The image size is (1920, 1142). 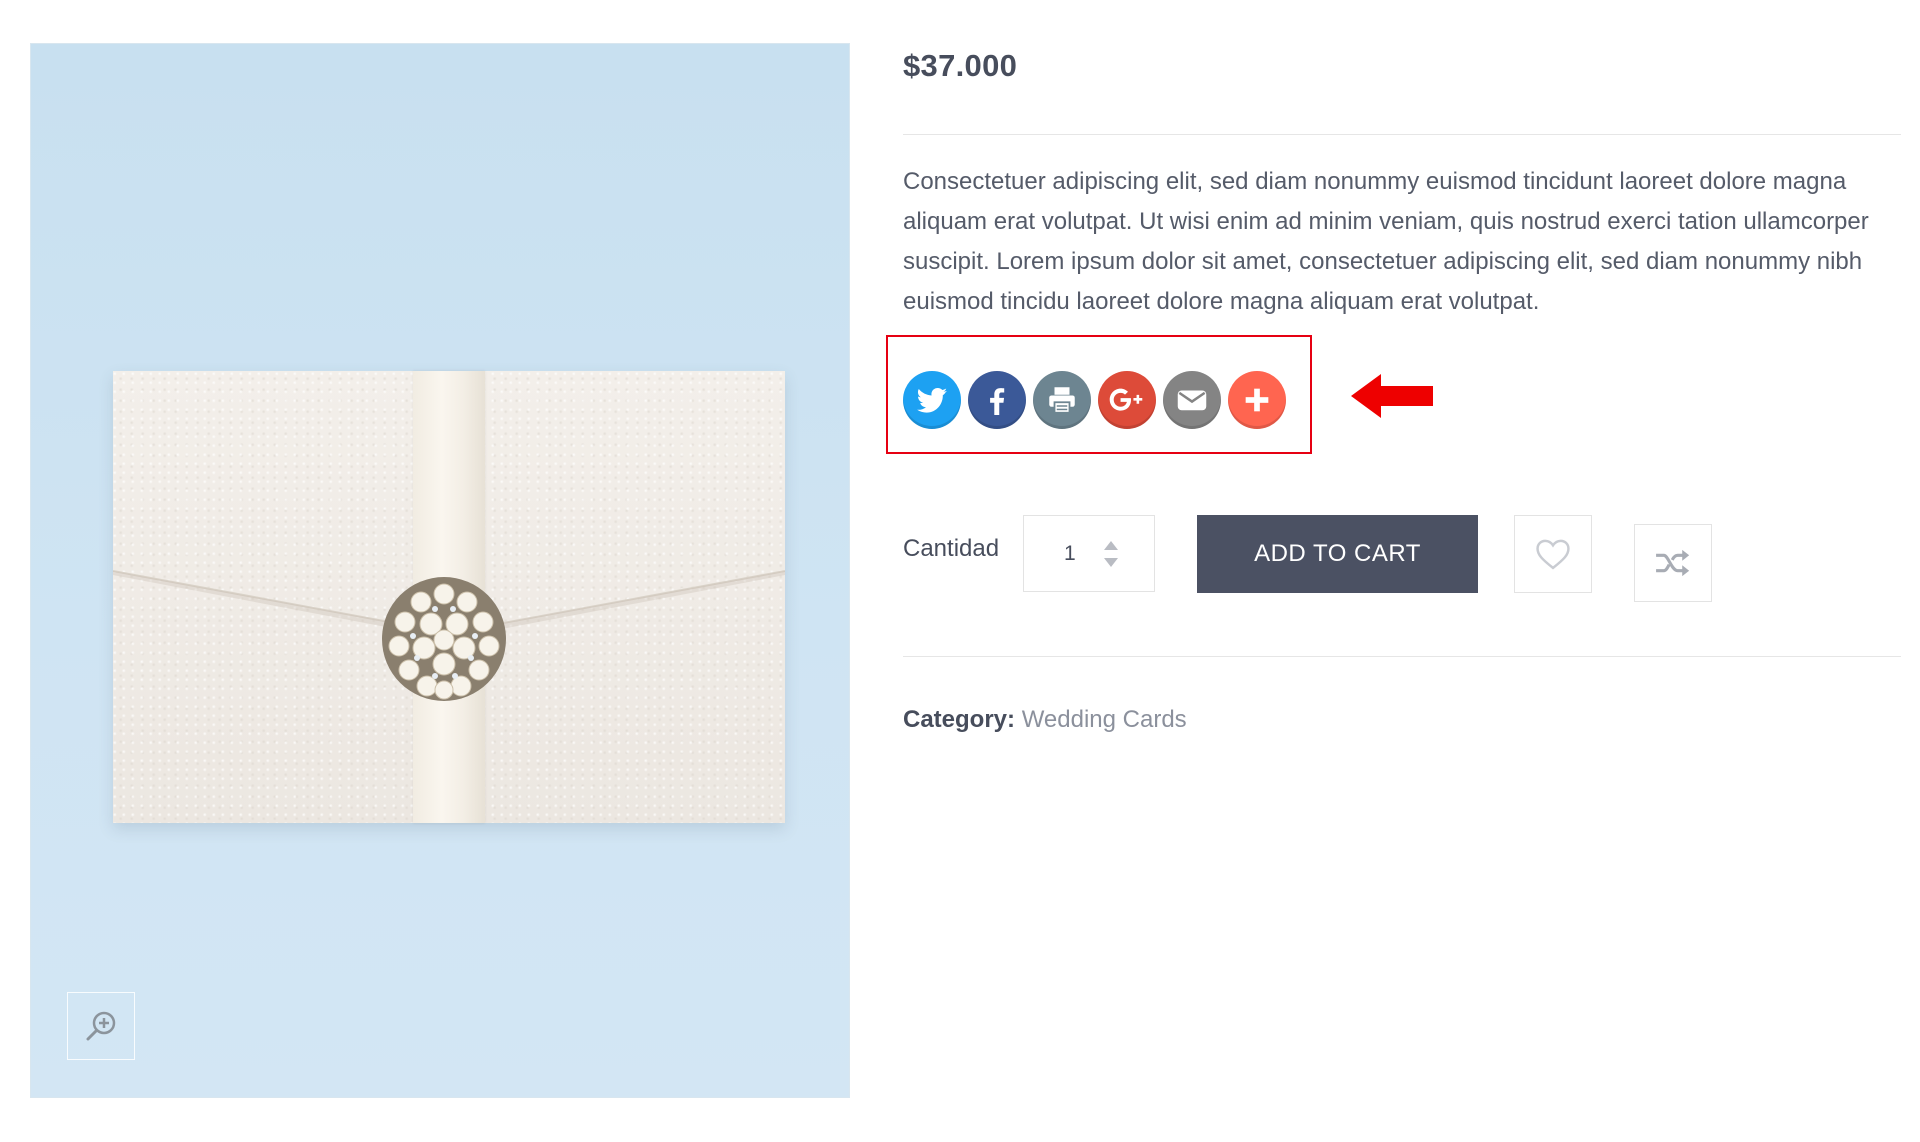 I want to click on pearl-brooch, so click(x=444, y=639).